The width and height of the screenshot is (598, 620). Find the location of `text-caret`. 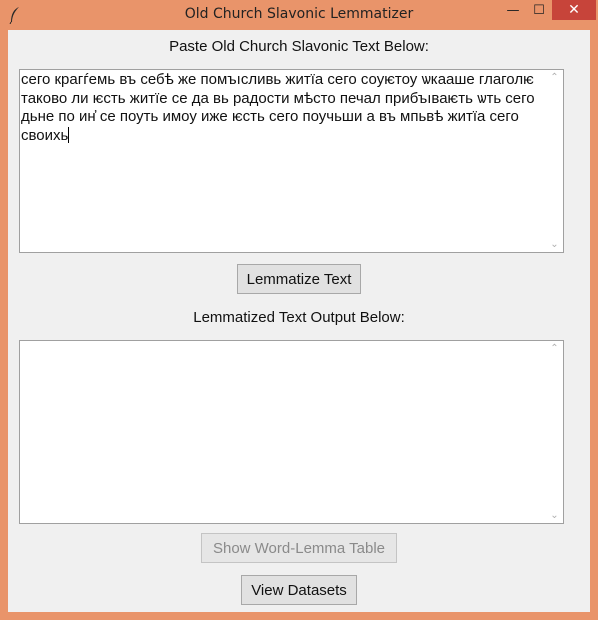

text-caret is located at coordinates (69, 134).